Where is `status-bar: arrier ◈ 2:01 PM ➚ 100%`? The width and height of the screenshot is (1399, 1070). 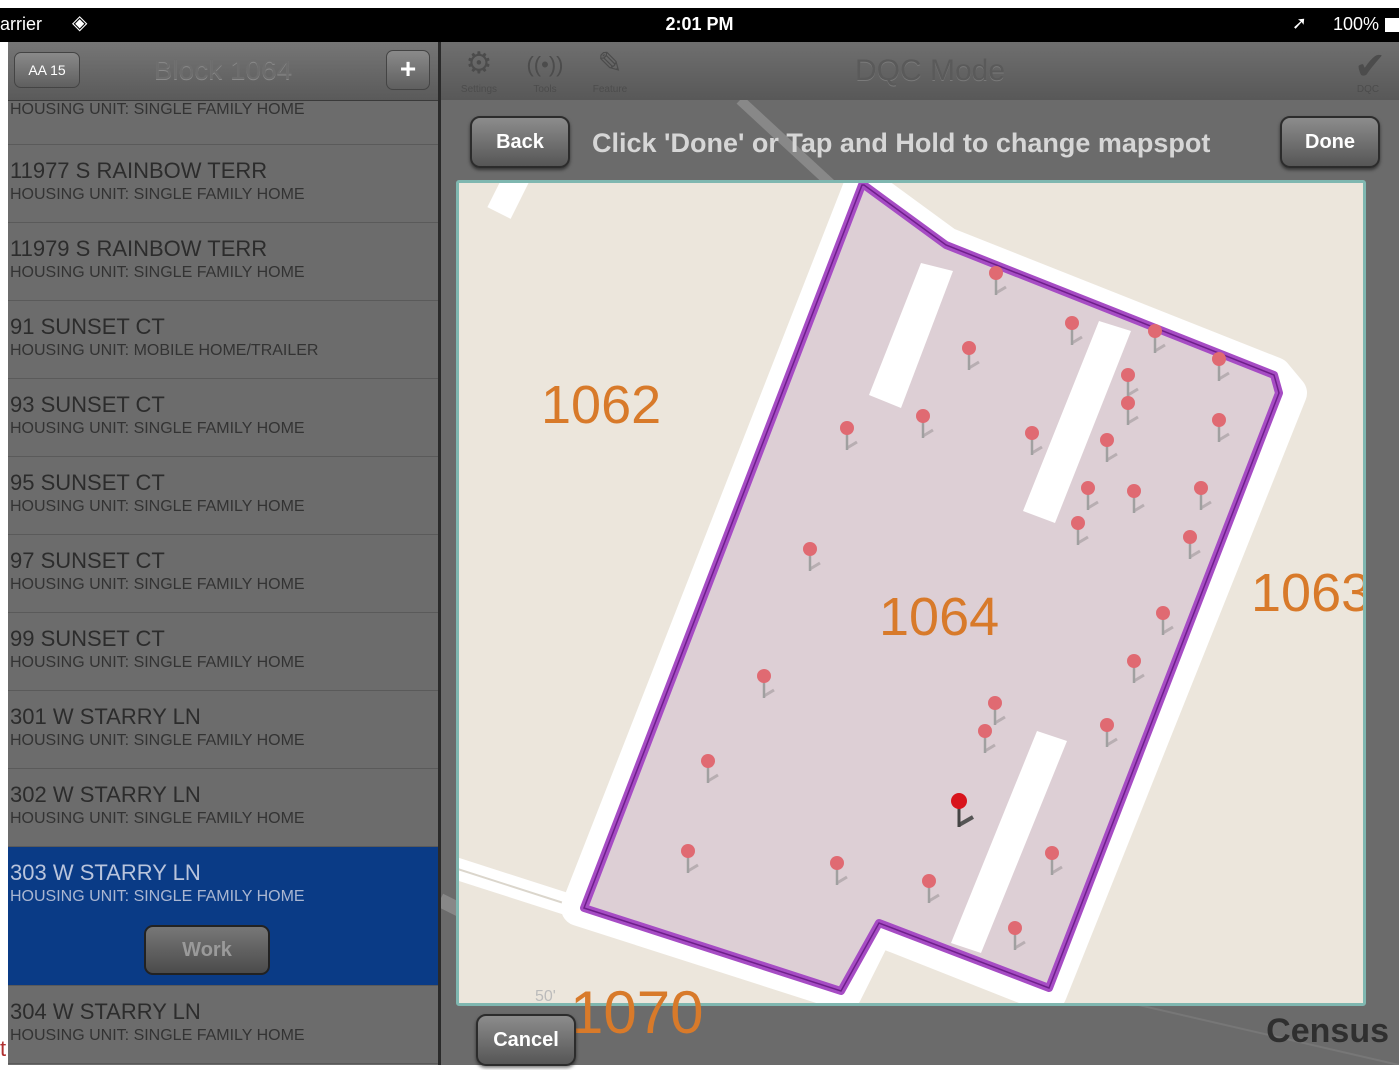 status-bar: arrier ◈ 2:01 PM ➚ 100% is located at coordinates (699, 25).